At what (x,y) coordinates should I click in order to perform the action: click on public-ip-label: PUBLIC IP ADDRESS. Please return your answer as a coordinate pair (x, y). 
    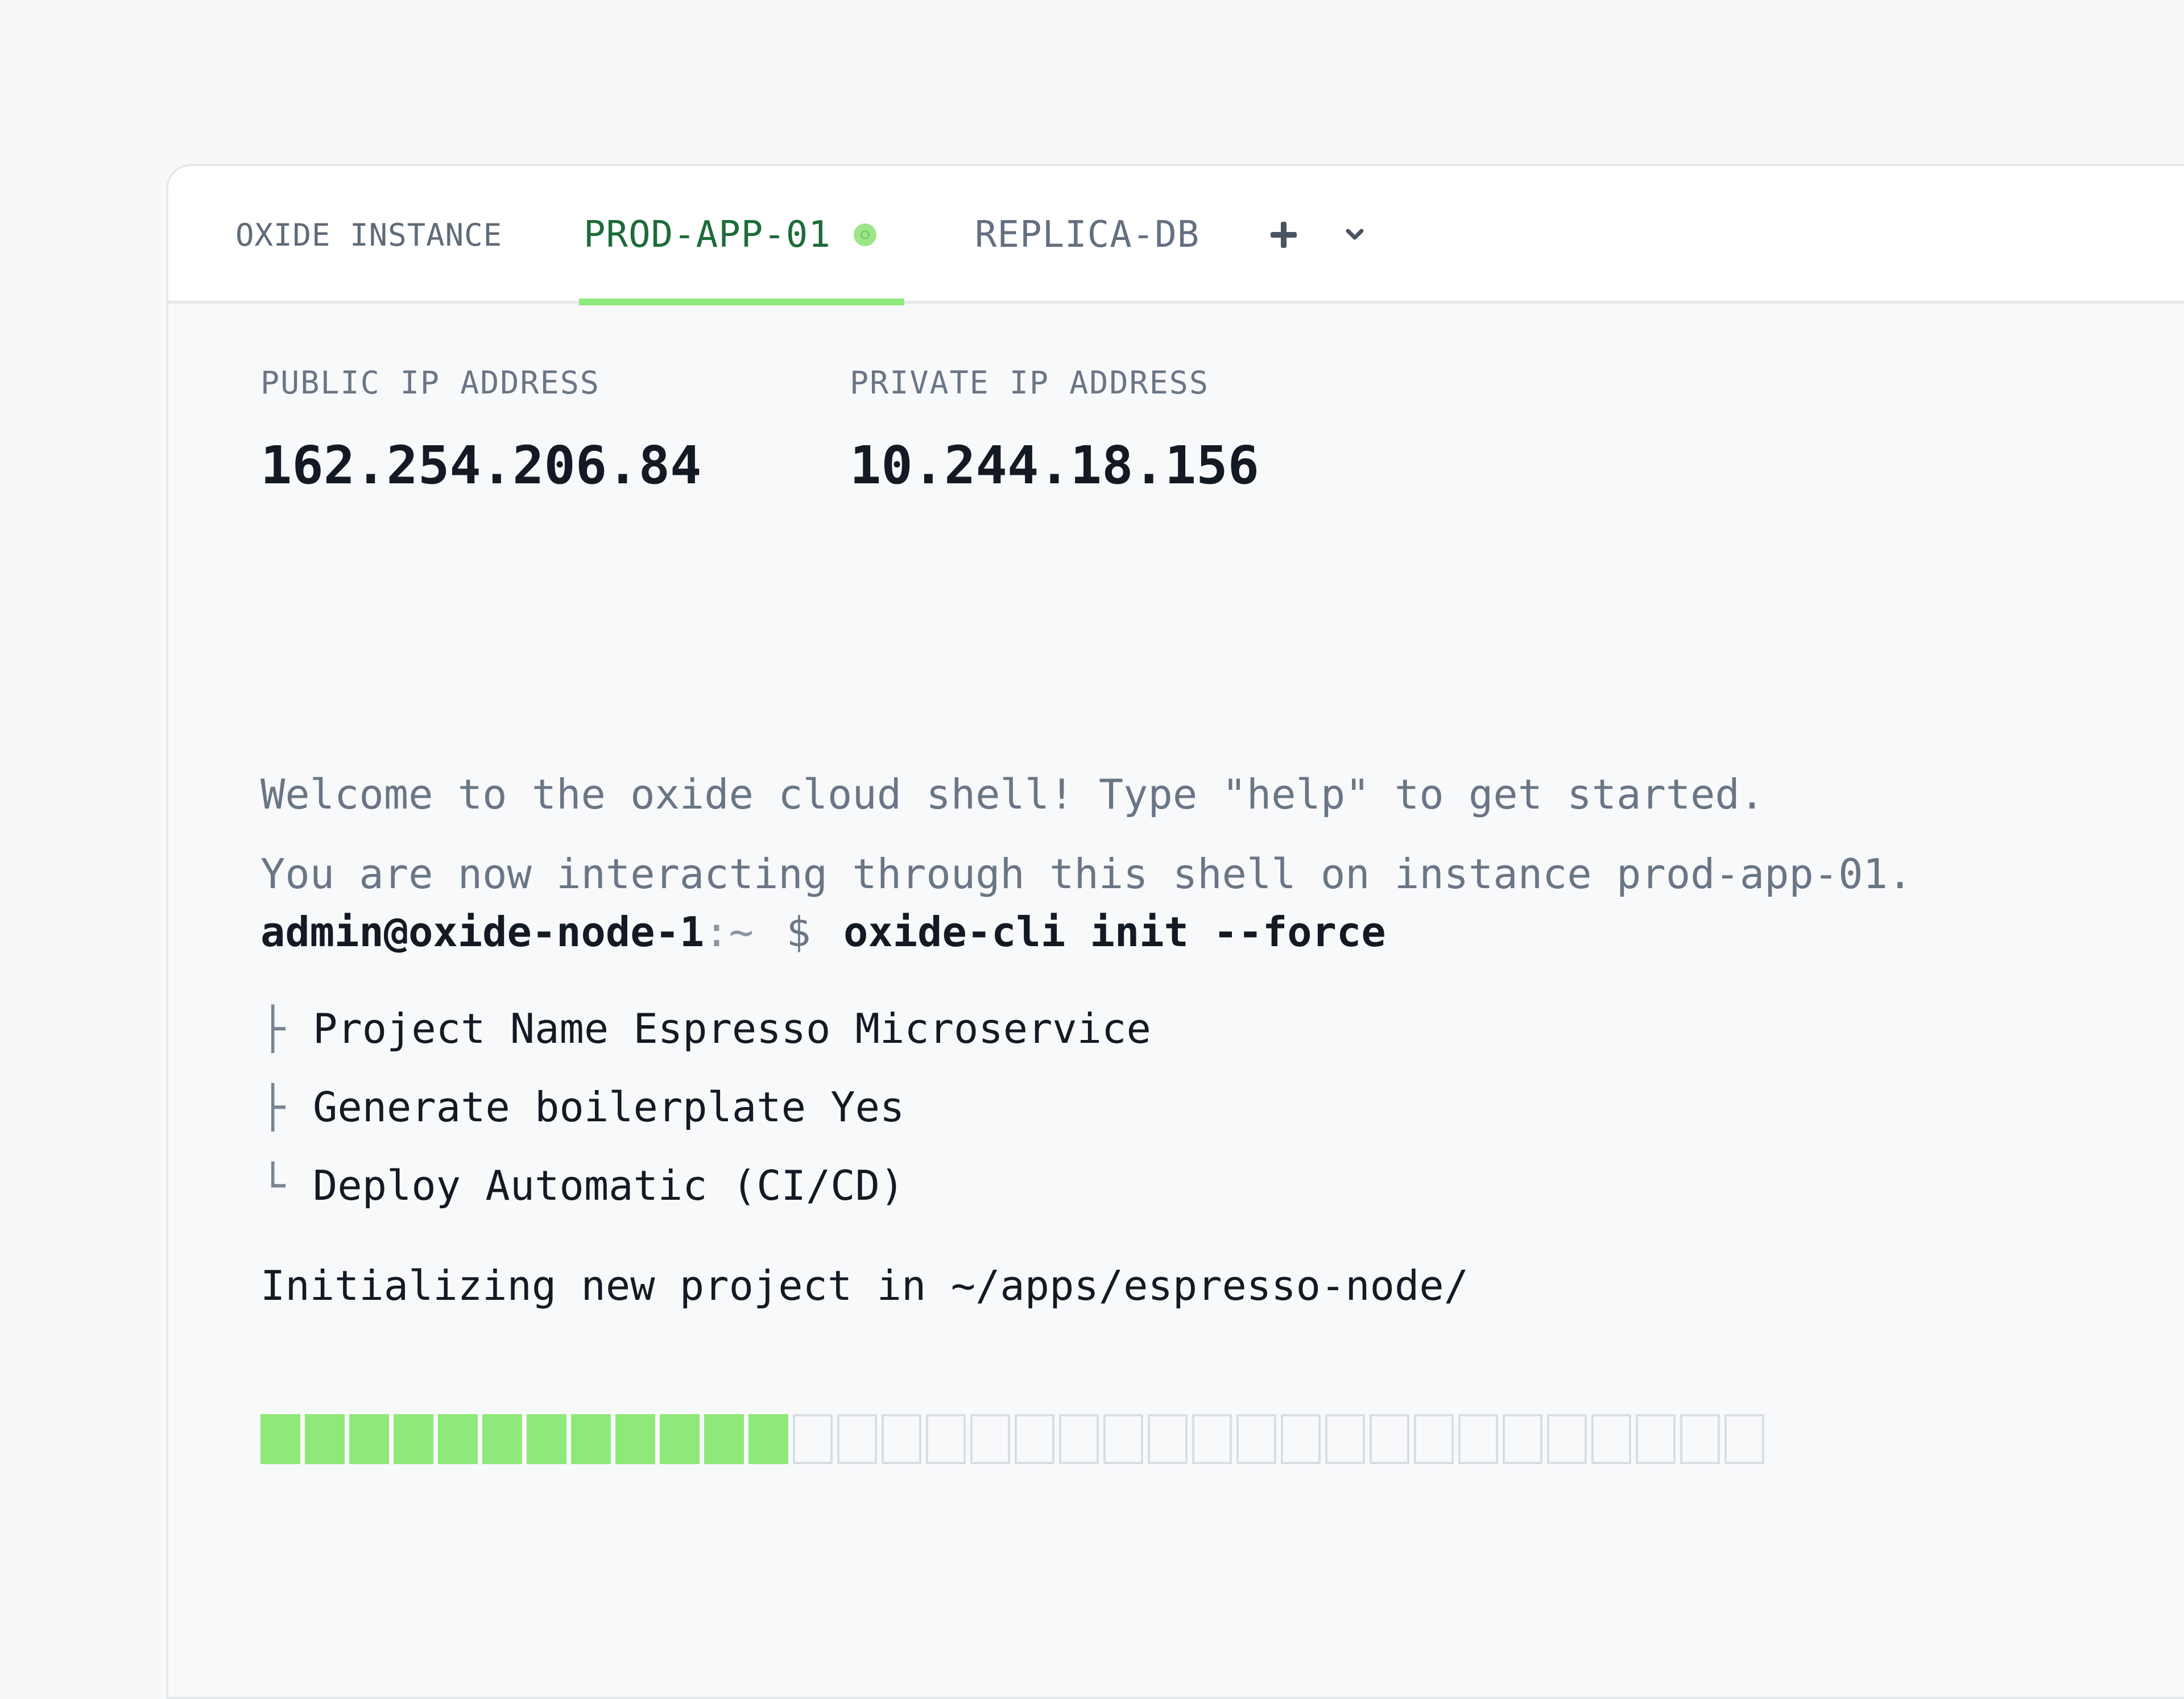
    Looking at the image, I should click on (430, 382).